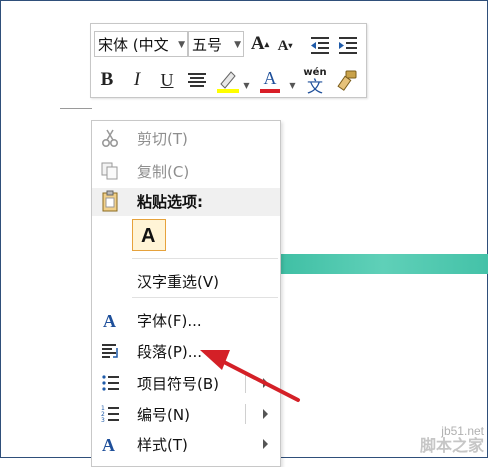 This screenshot has width=488, height=467. What do you see at coordinates (250, 376) in the screenshot?
I see `annotation-arrow` at bounding box center [250, 376].